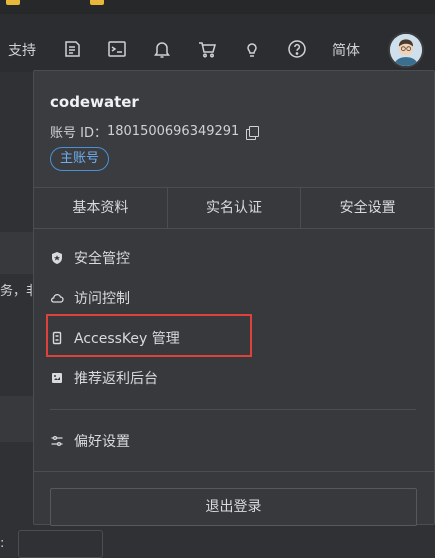 This screenshot has height=558, width=435. I want to click on sliders-icon, so click(57, 441).